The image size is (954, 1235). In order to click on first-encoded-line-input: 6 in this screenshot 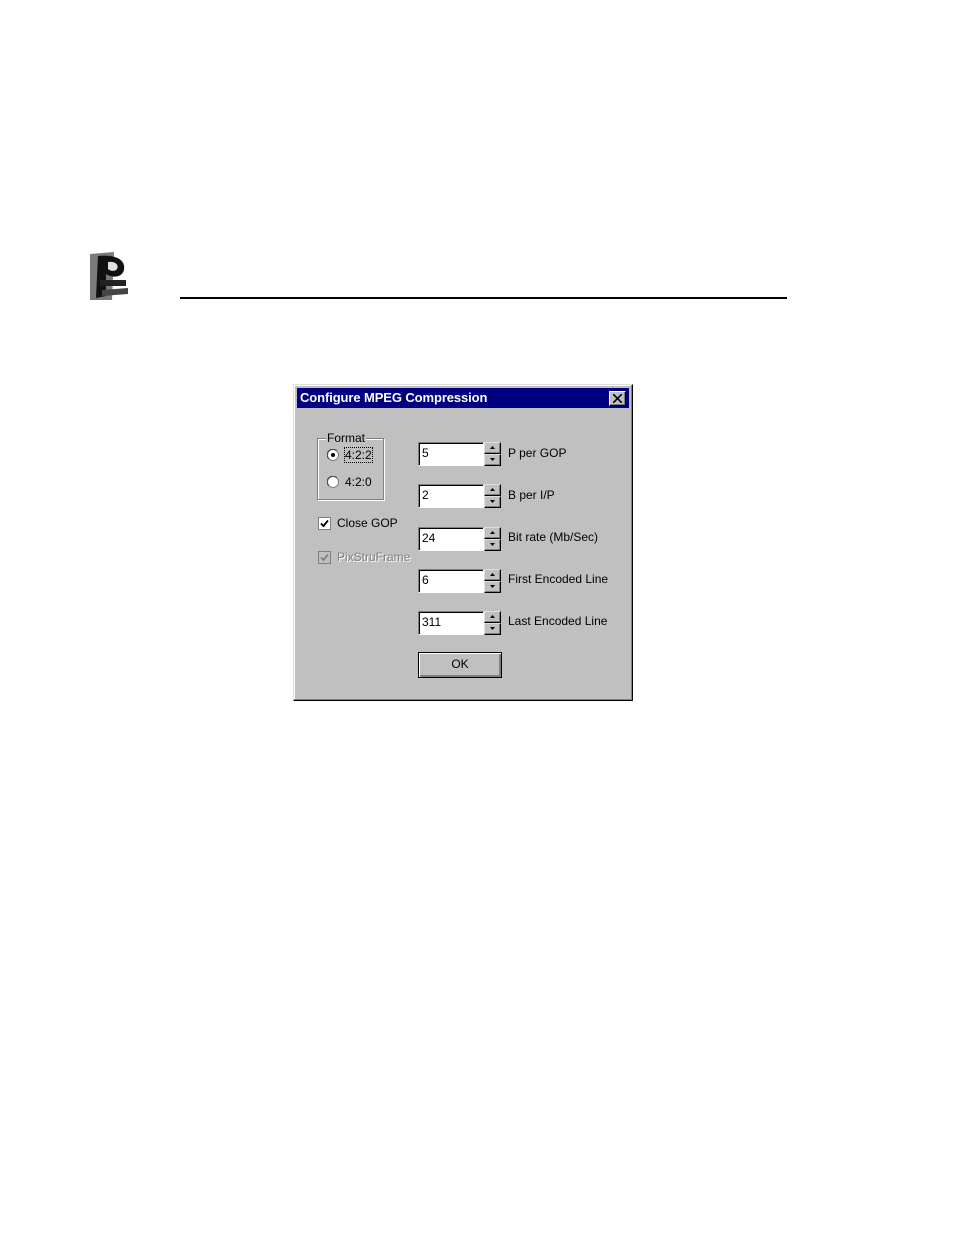, I will do `click(451, 581)`.